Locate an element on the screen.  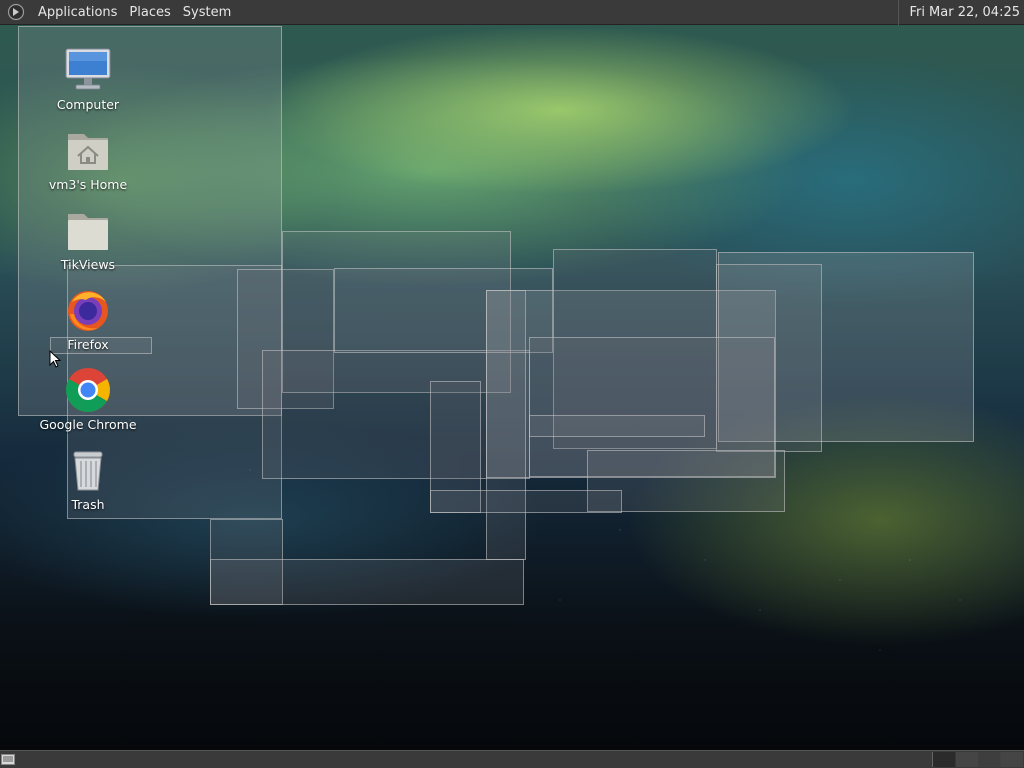
mouse-pointer-icon is located at coordinates (55, 359).